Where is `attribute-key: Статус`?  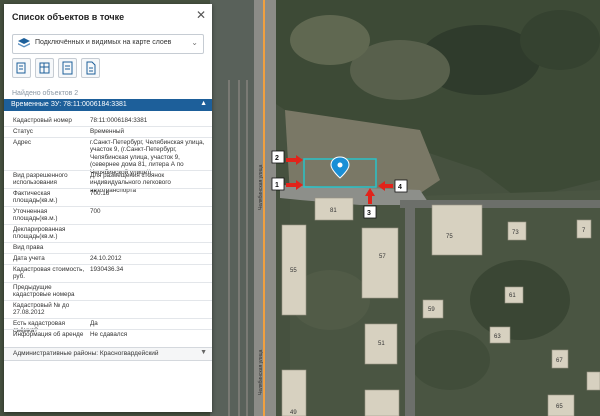
attribute-key: Статус is located at coordinates (23, 131).